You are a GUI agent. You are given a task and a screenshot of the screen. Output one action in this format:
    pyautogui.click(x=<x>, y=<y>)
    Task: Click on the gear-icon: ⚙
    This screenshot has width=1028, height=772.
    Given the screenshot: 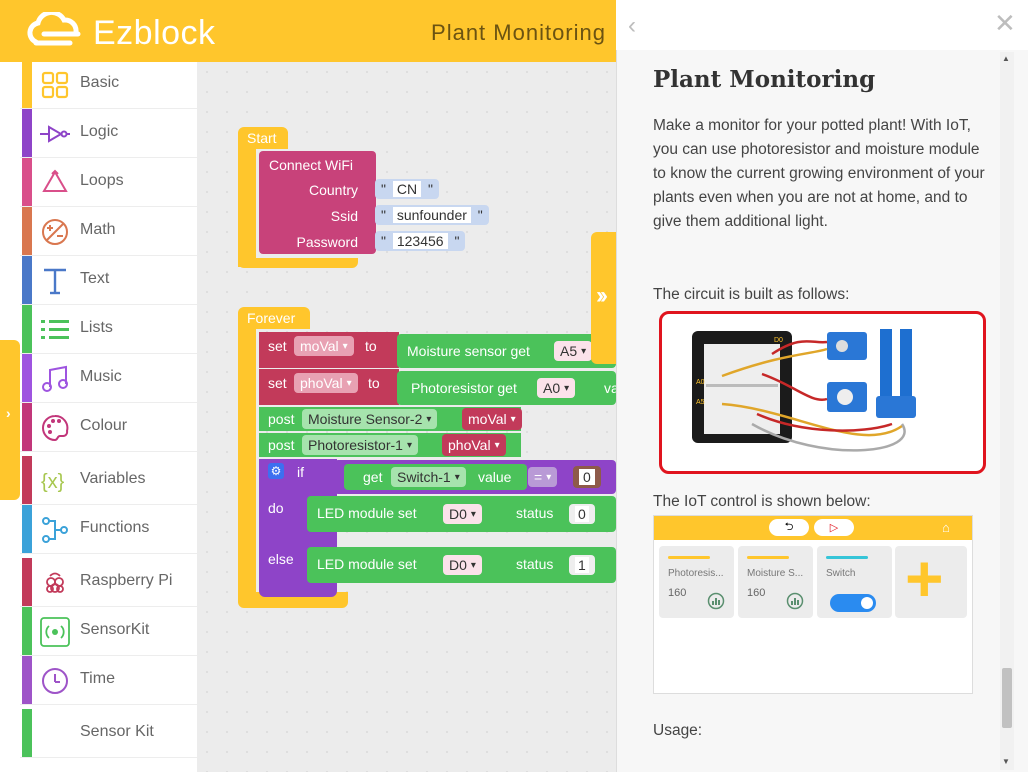 What is the action you would take?
    pyautogui.click(x=276, y=471)
    